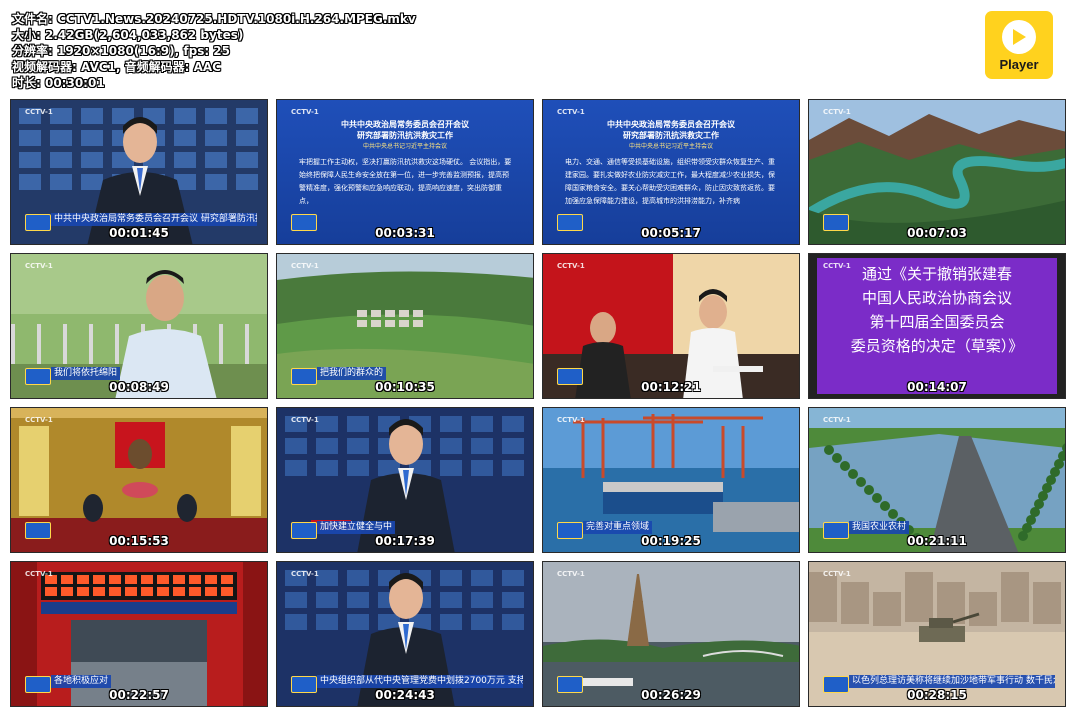 This screenshot has width=1074, height=716. Describe the element at coordinates (121, 51) in the screenshot. I see `file-resolution: 分辨率: 1920×1080(16:9), fps: 25` at that location.